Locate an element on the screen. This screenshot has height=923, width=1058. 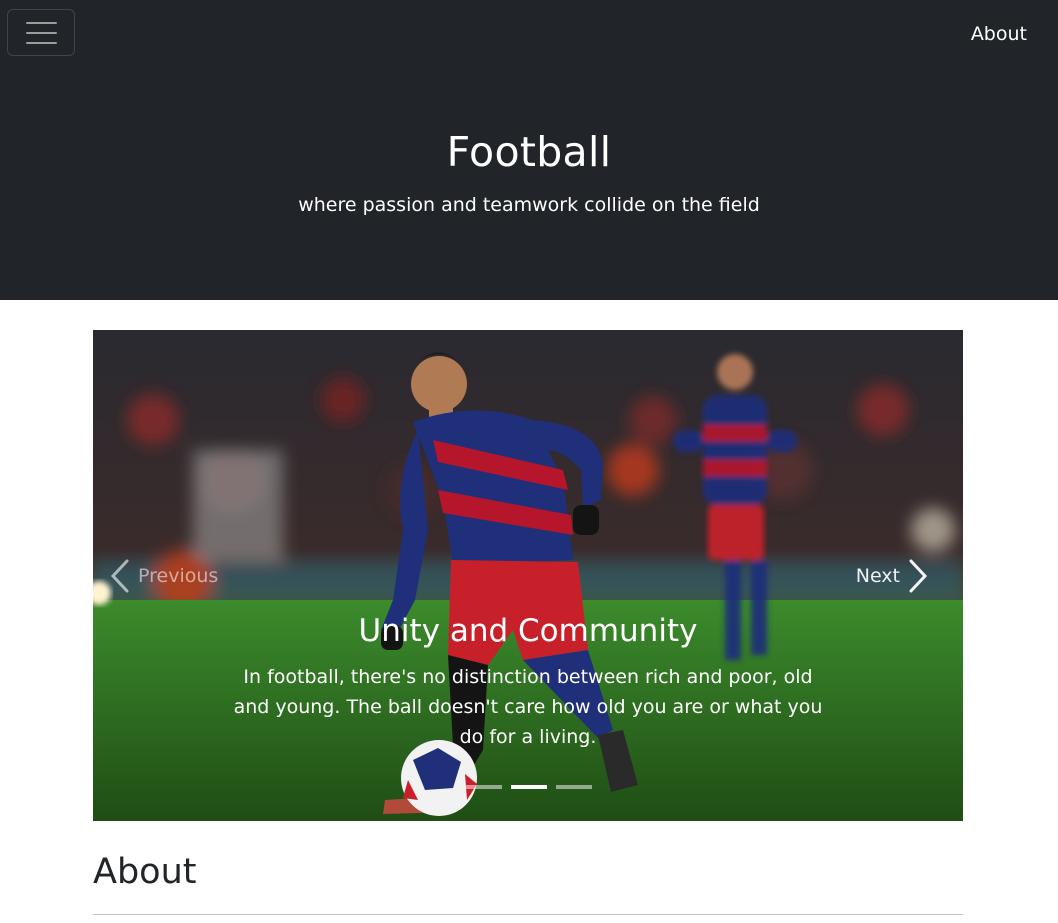
navbar-toggler-button is located at coordinates (41, 32).